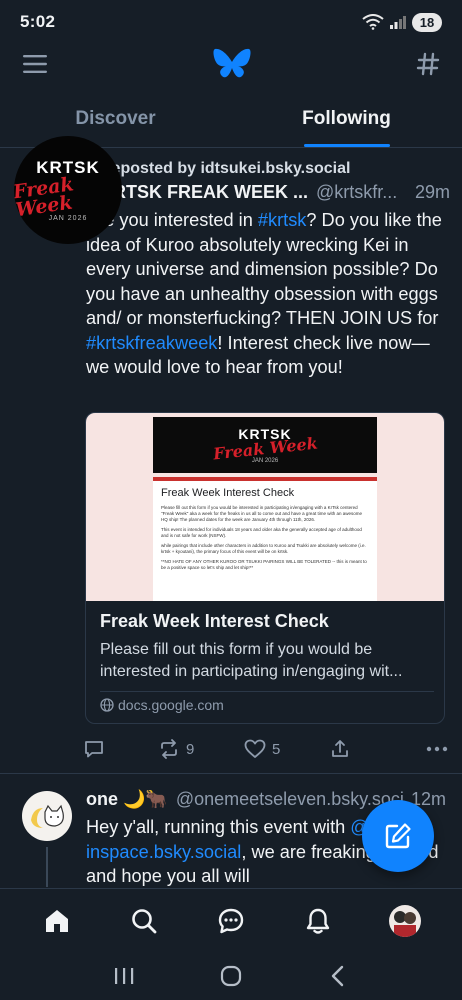  I want to click on ellipsis-icon, so click(437, 749).